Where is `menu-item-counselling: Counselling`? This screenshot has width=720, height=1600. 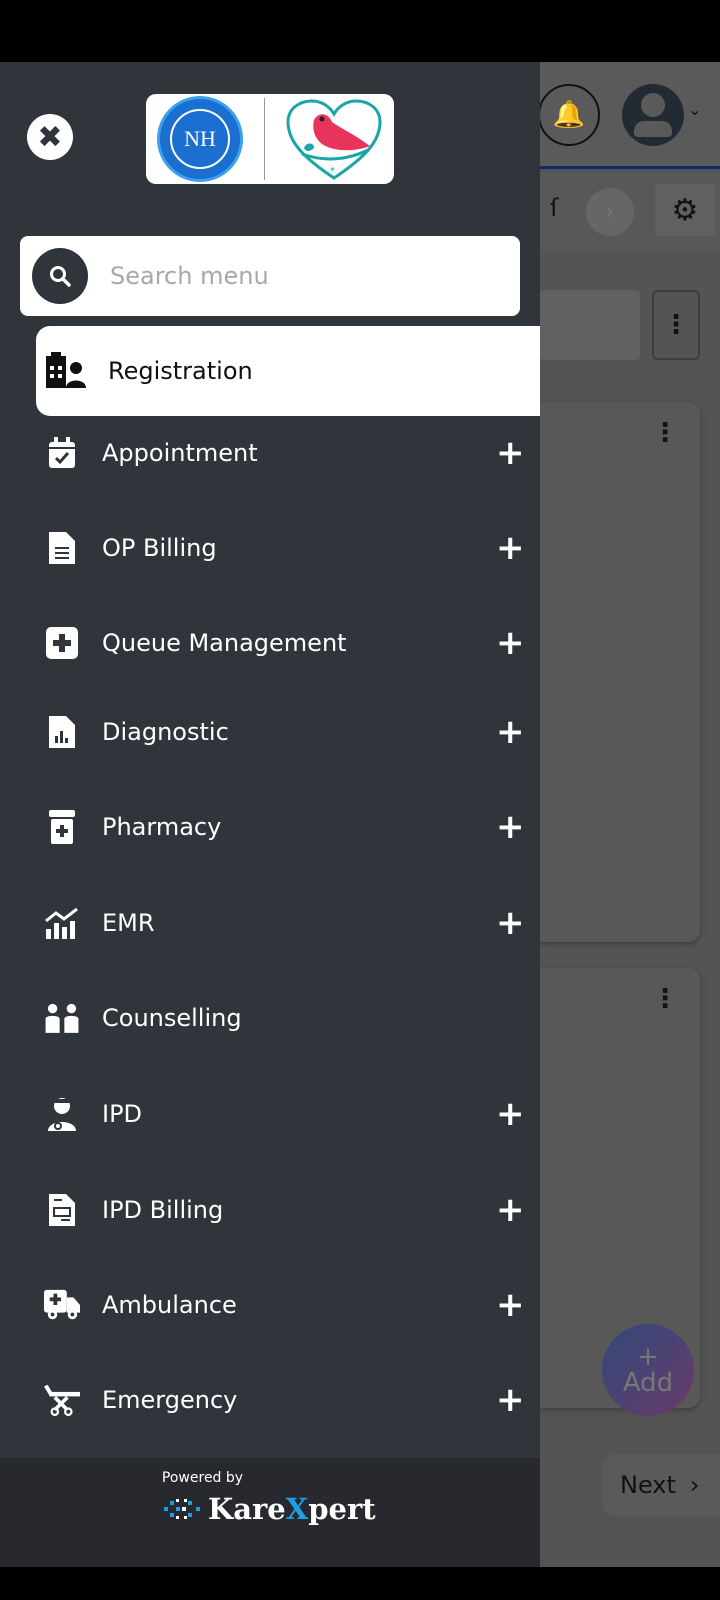
menu-item-counselling: Counselling is located at coordinates (270, 1018).